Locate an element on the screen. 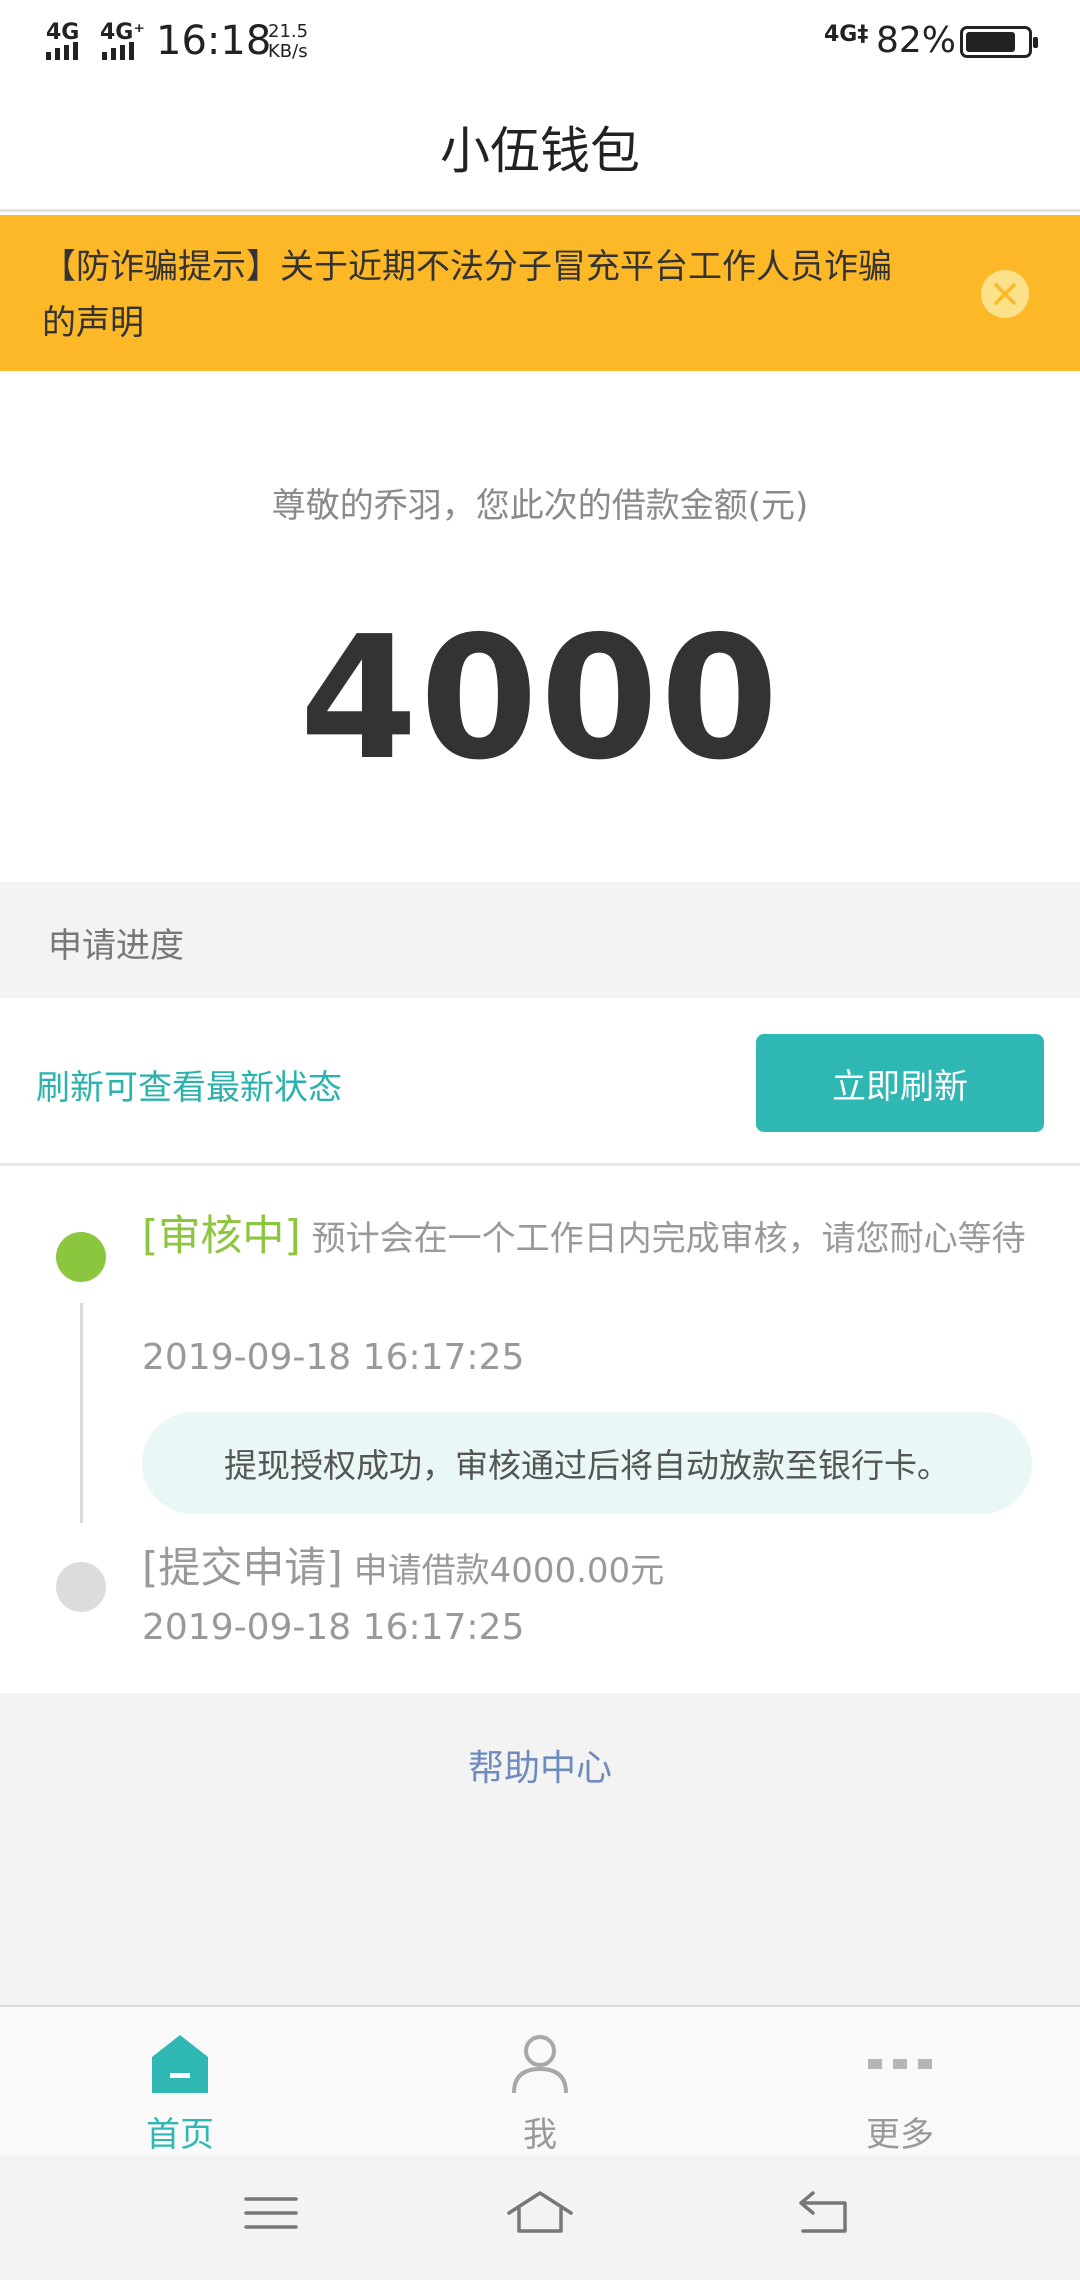 The image size is (1080, 2280). battery-icon is located at coordinates (999, 42).